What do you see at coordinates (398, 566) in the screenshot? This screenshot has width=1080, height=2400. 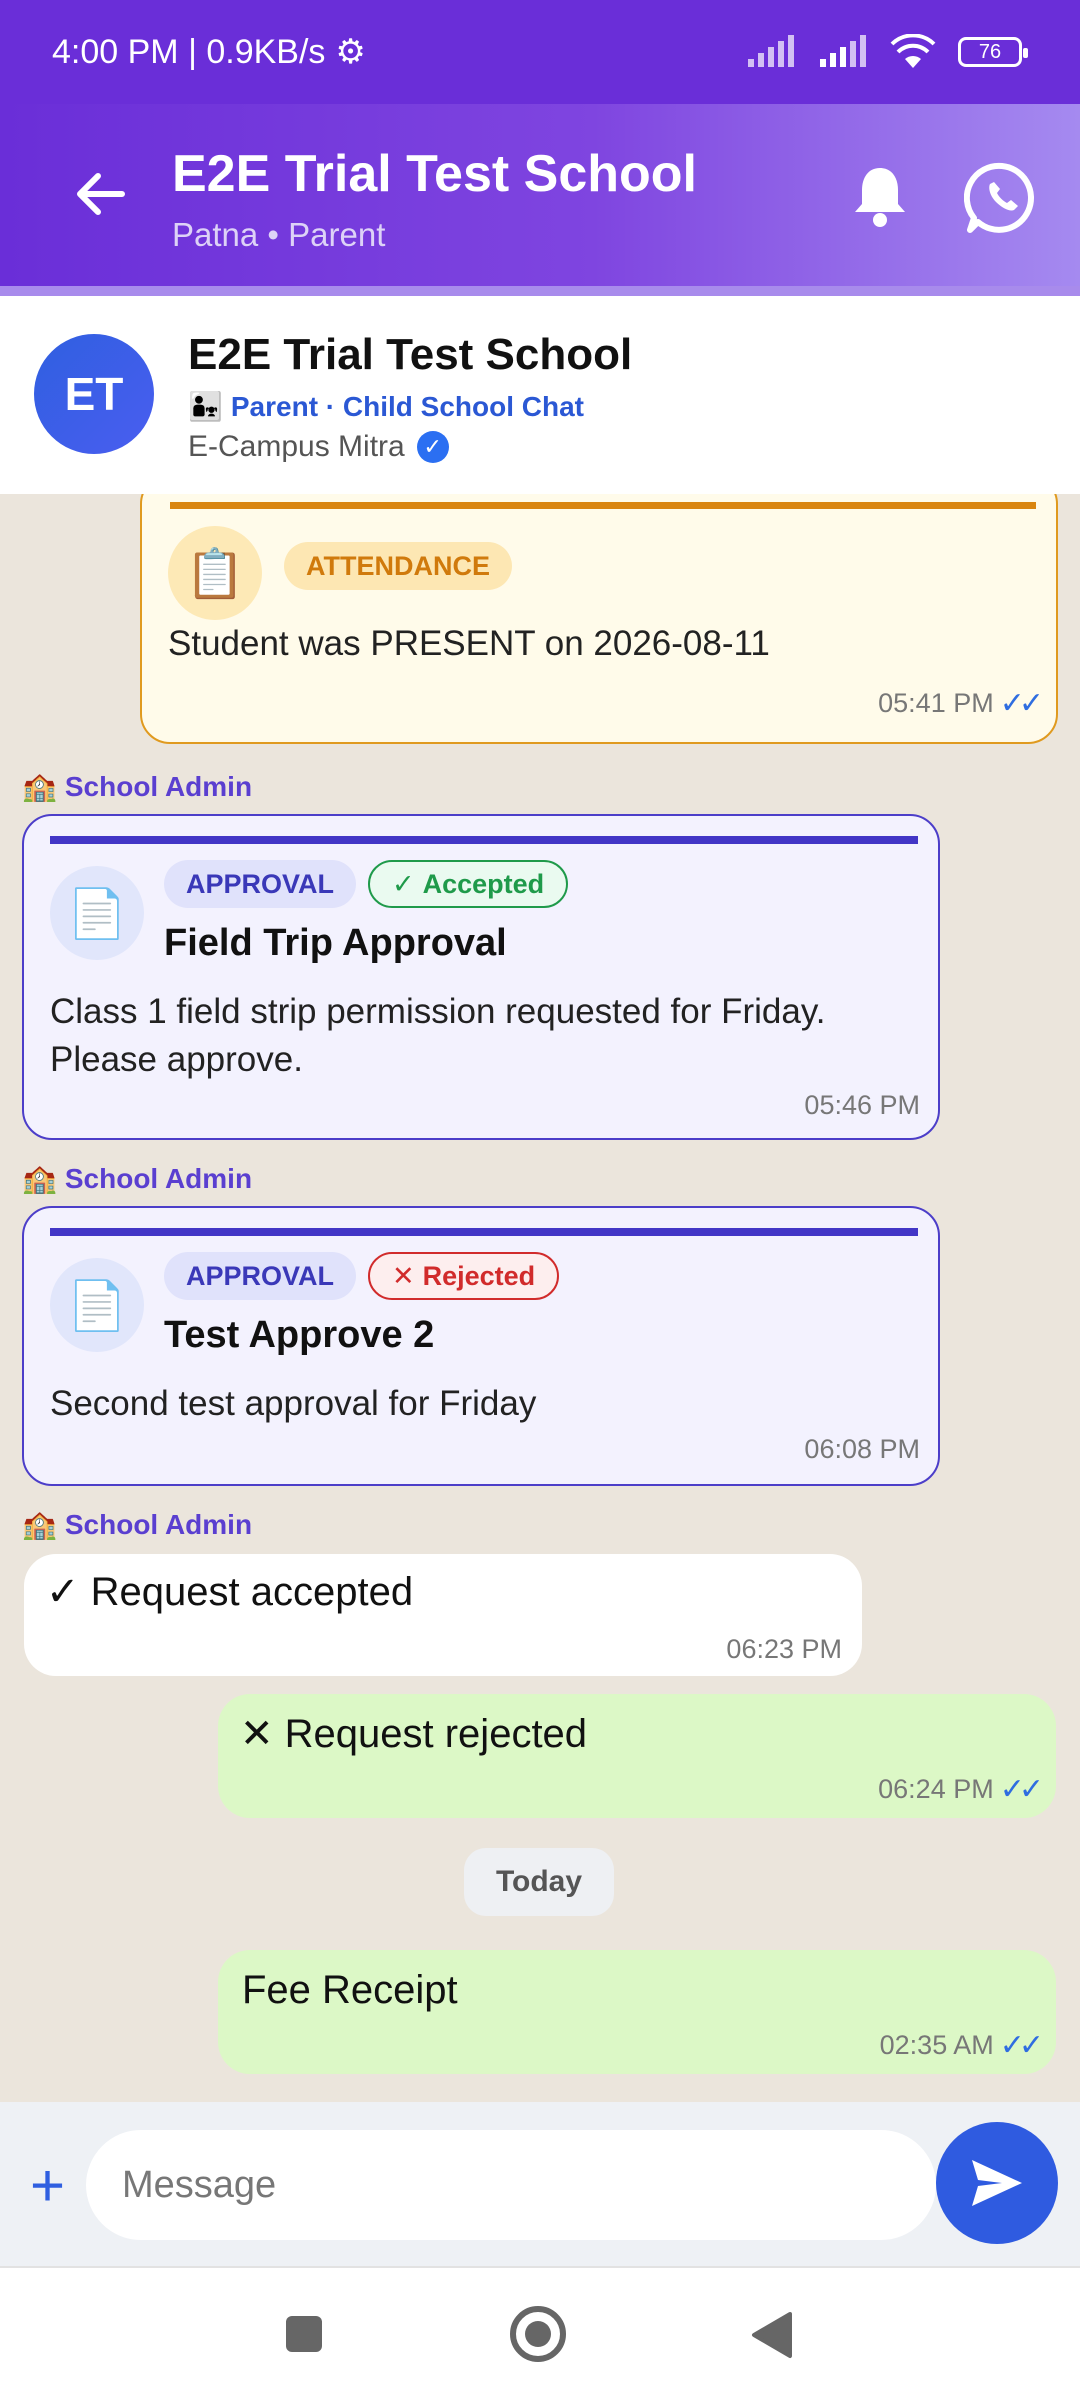 I see `attendance-tag: ATTENDANCE` at bounding box center [398, 566].